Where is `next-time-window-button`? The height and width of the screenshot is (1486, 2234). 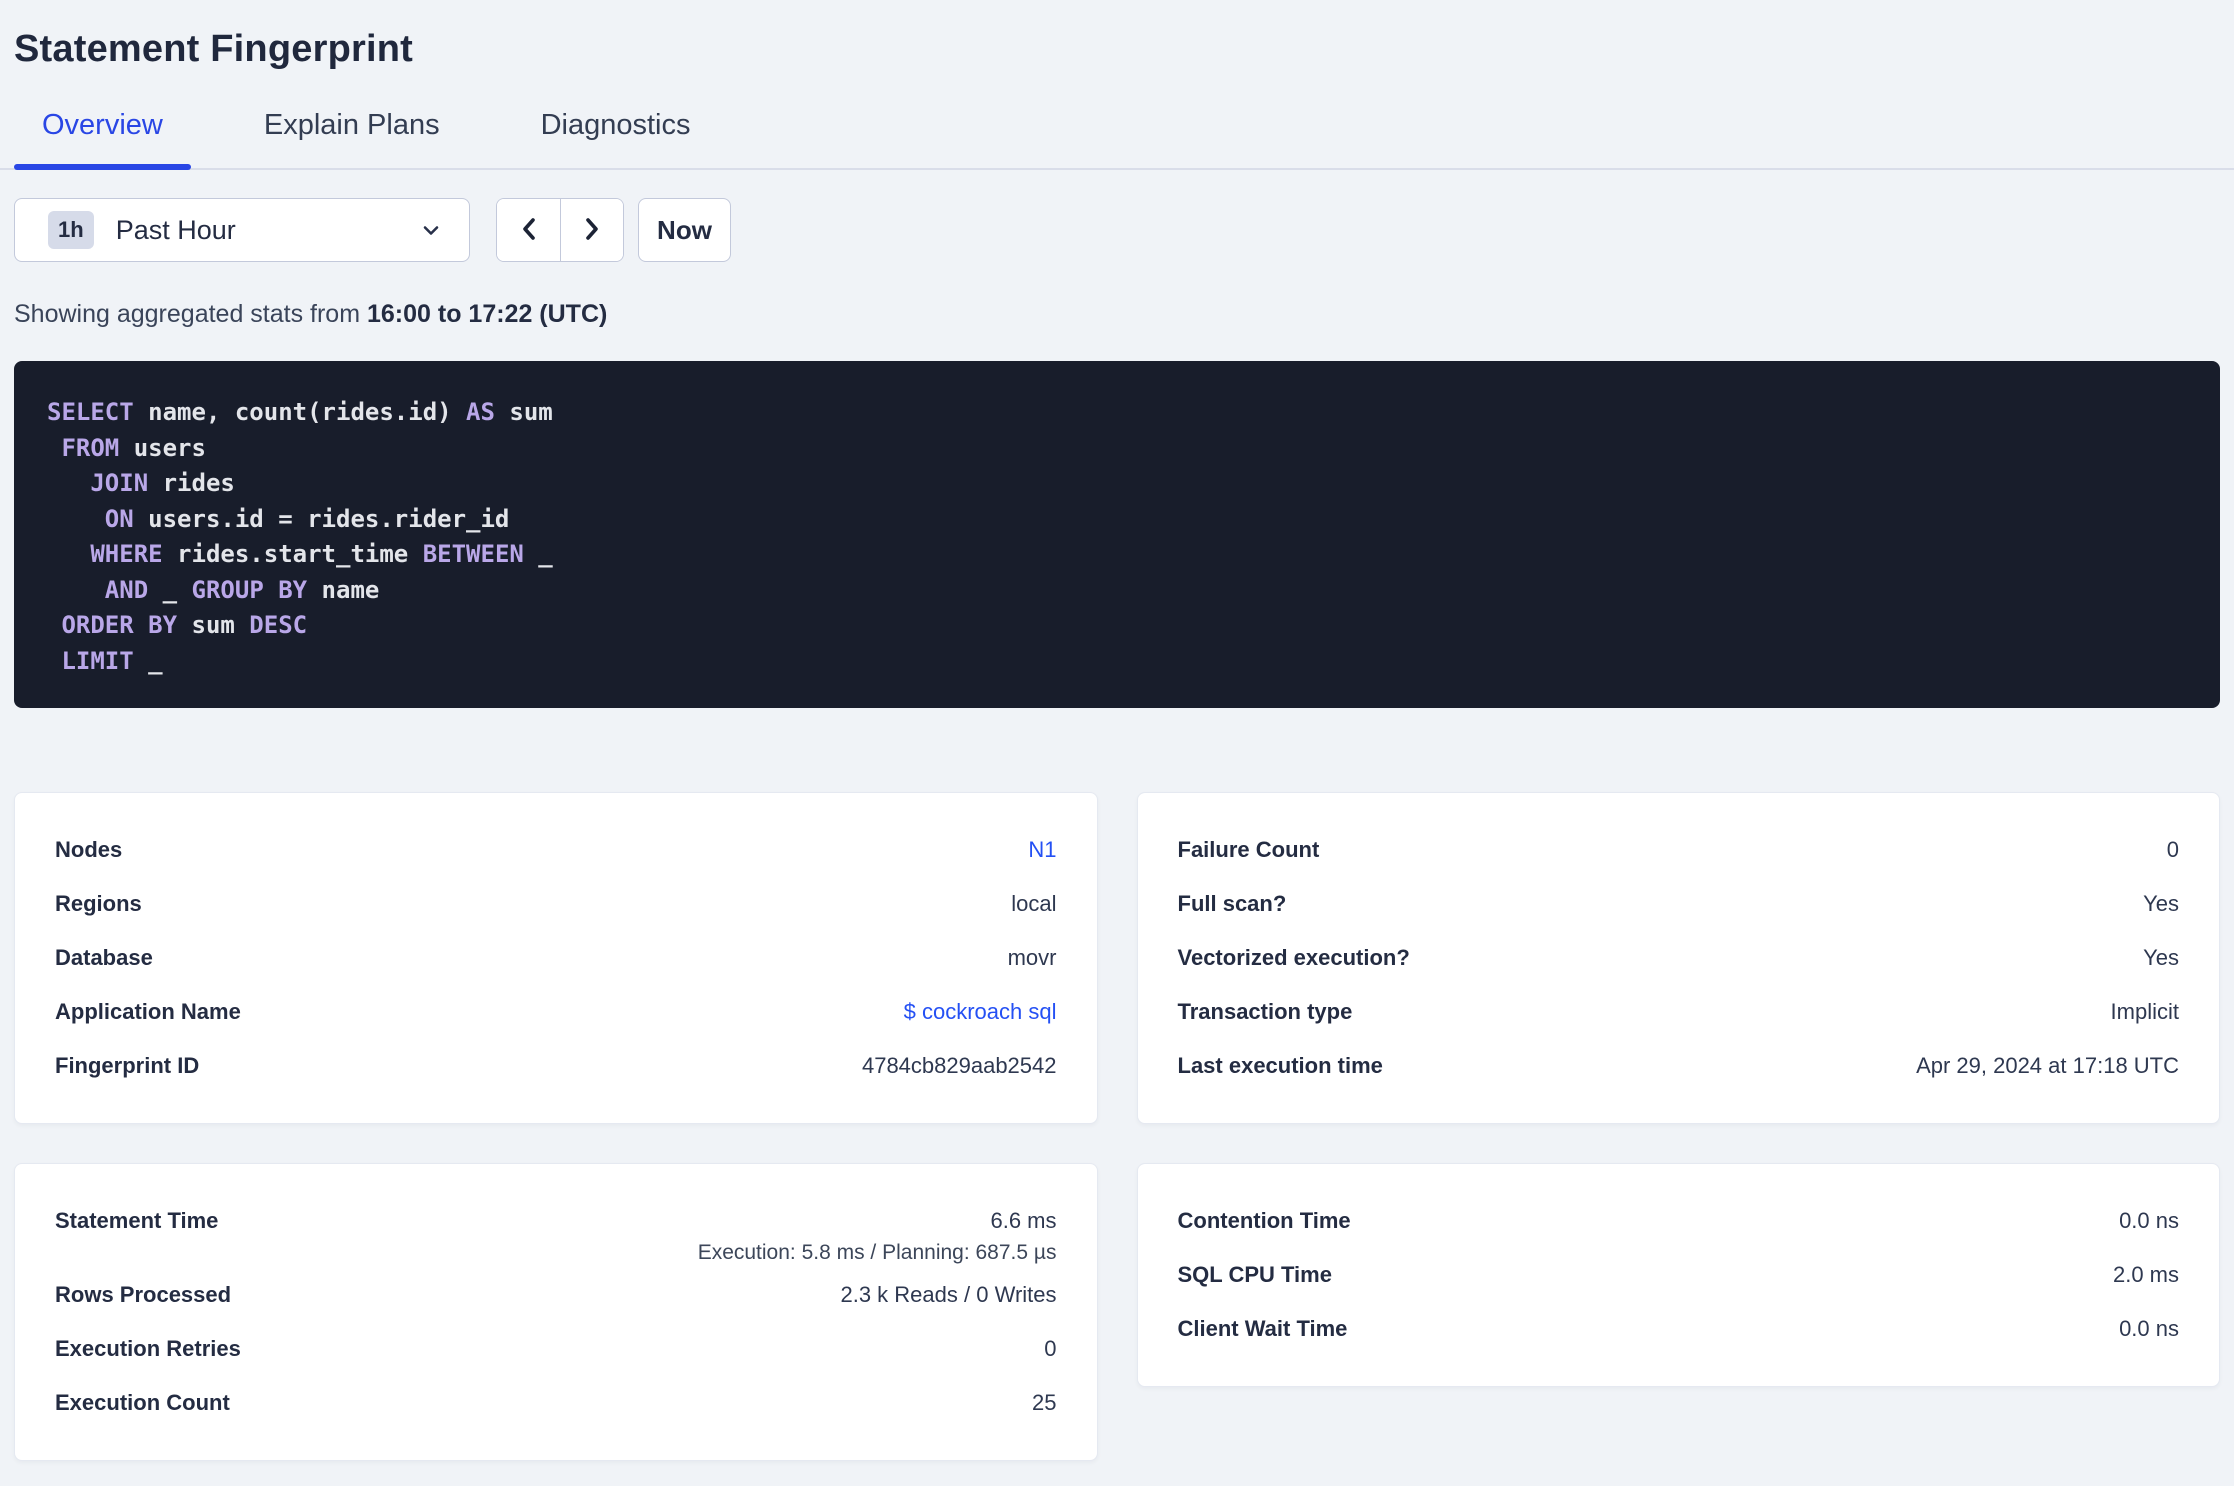
next-time-window-button is located at coordinates (591, 230).